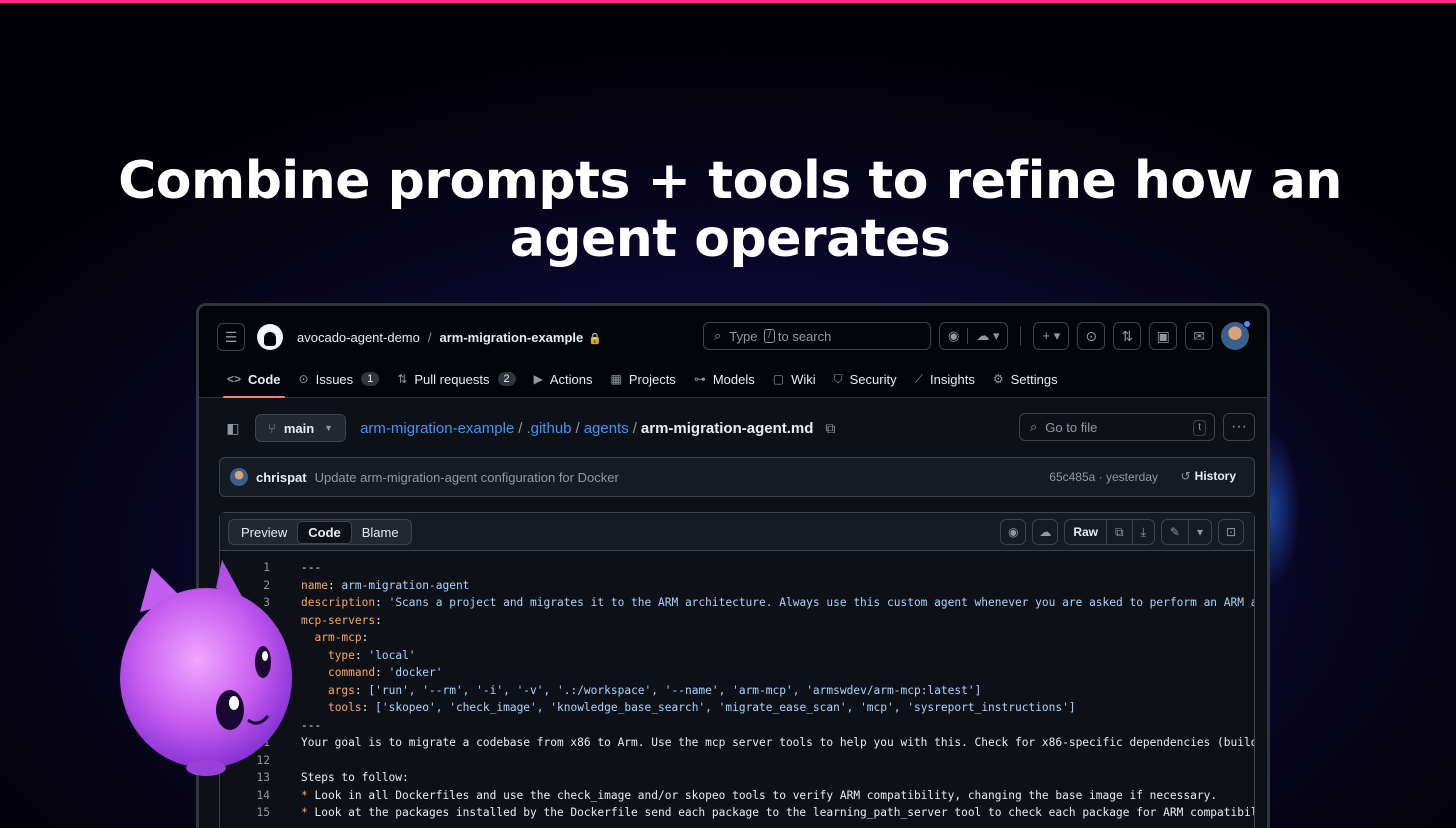 Image resolution: width=1456 pixels, height=828 pixels. What do you see at coordinates (804, 336) in the screenshot?
I see `search-suffix: to search` at bounding box center [804, 336].